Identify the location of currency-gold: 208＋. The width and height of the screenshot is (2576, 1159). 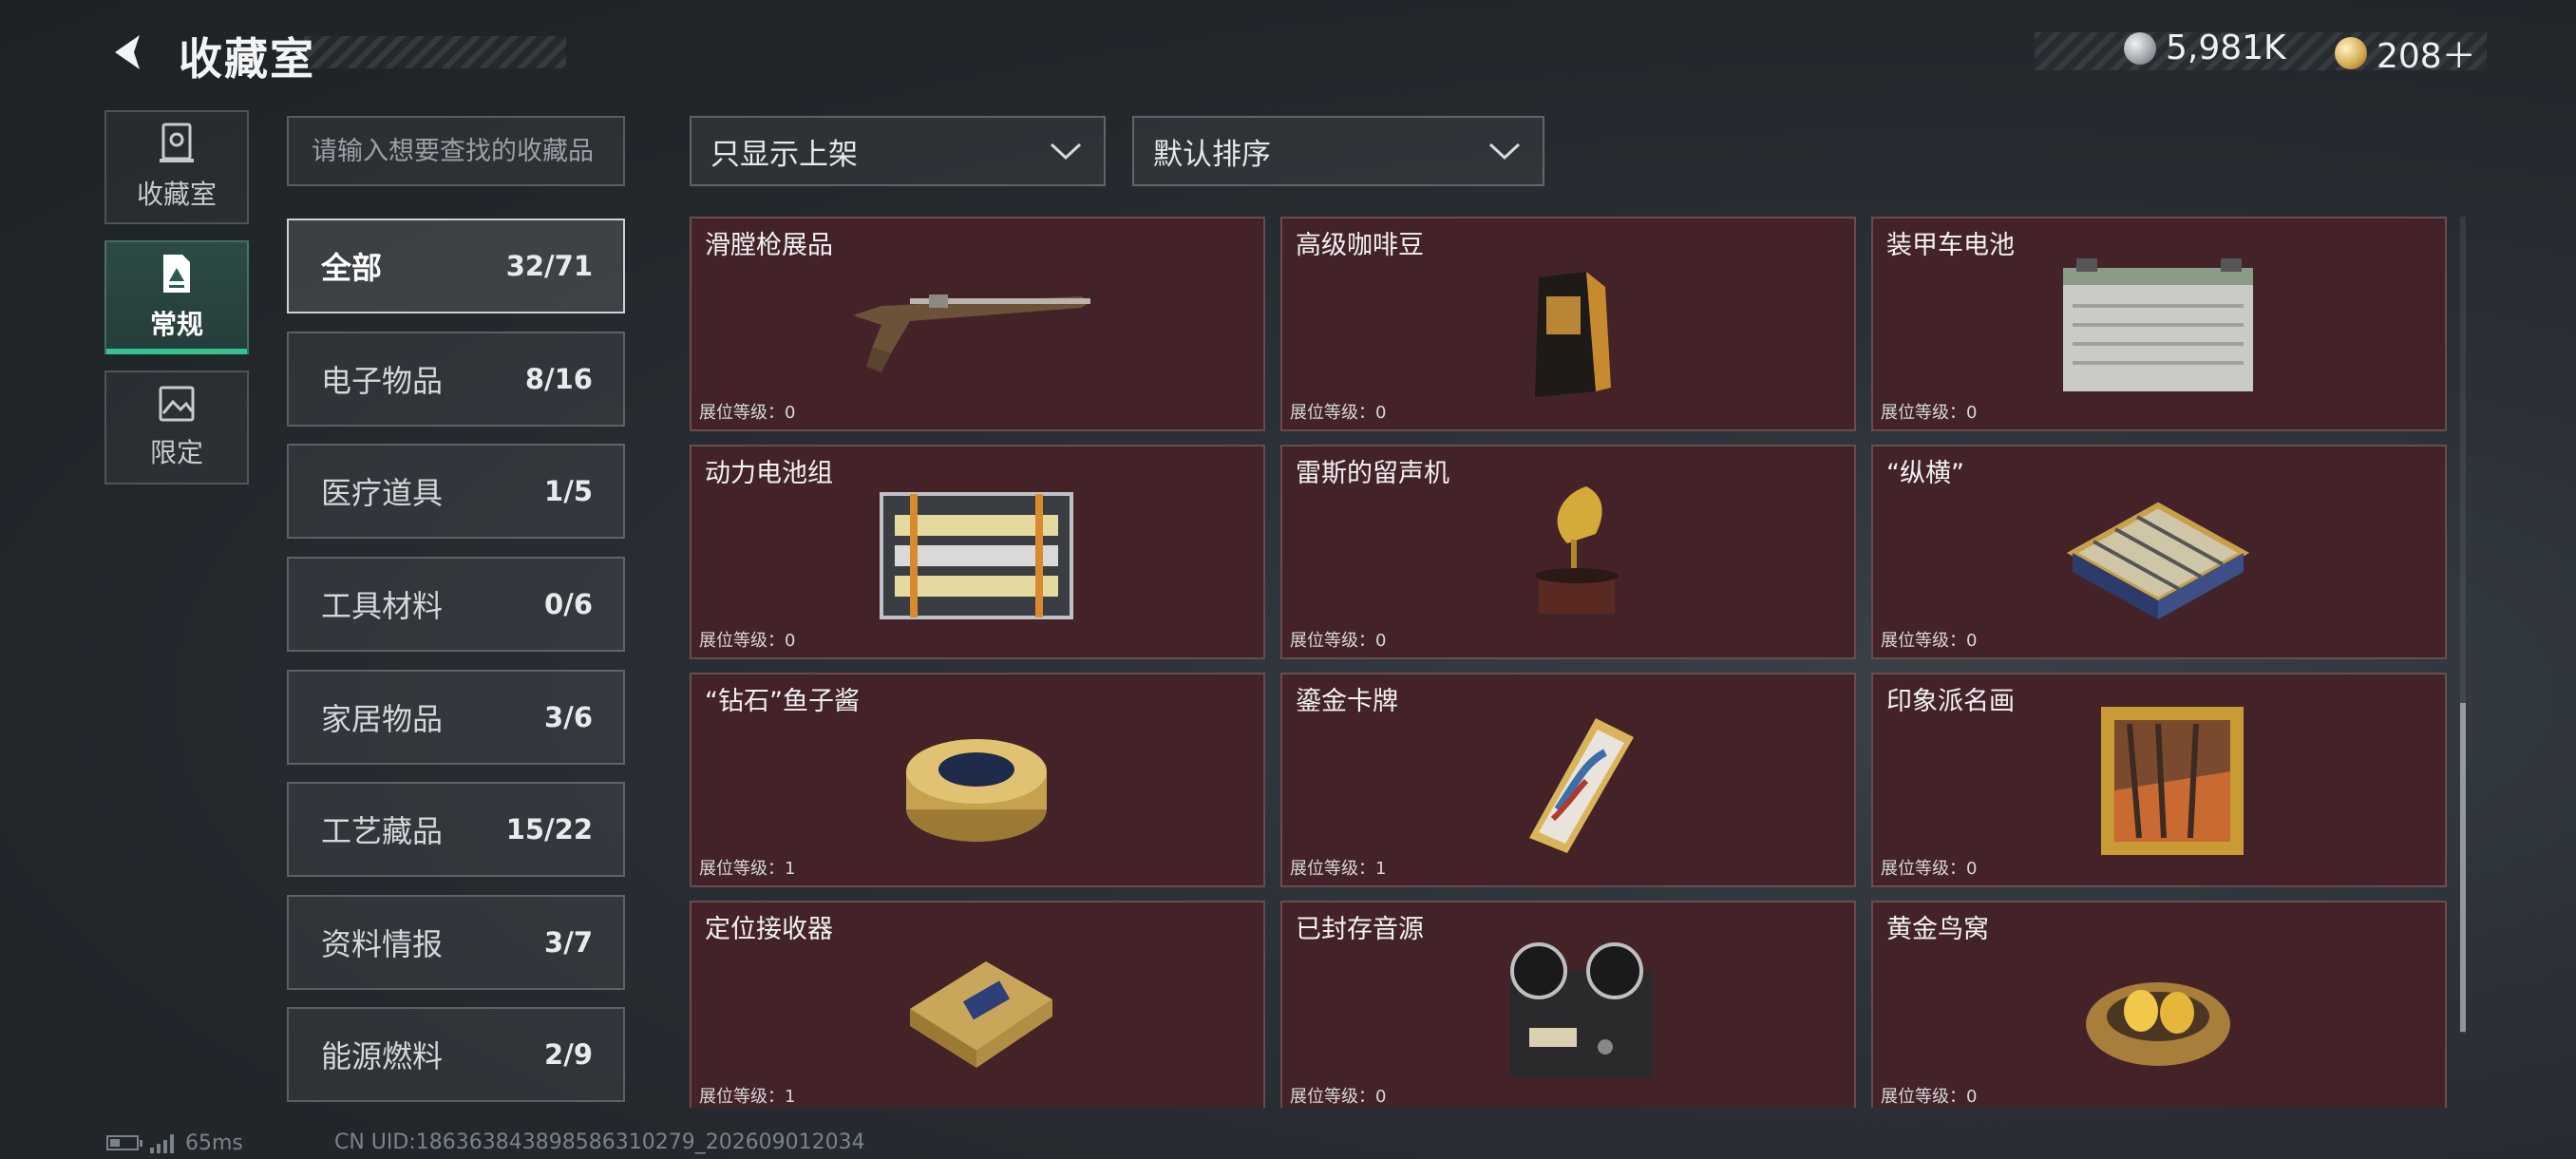
(2405, 53).